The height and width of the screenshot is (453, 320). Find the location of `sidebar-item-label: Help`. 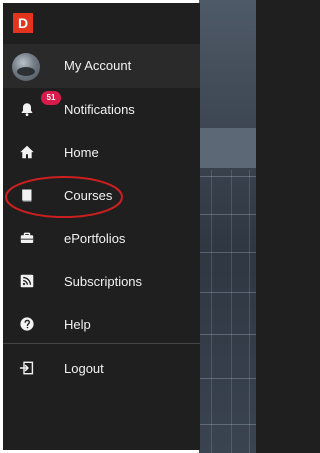

sidebar-item-label: Help is located at coordinates (77, 324).